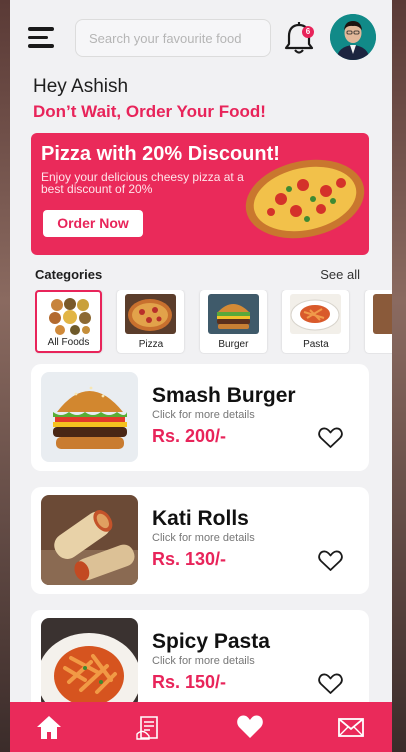 The width and height of the screenshot is (406, 752). I want to click on smash-burger-image, so click(89, 417).